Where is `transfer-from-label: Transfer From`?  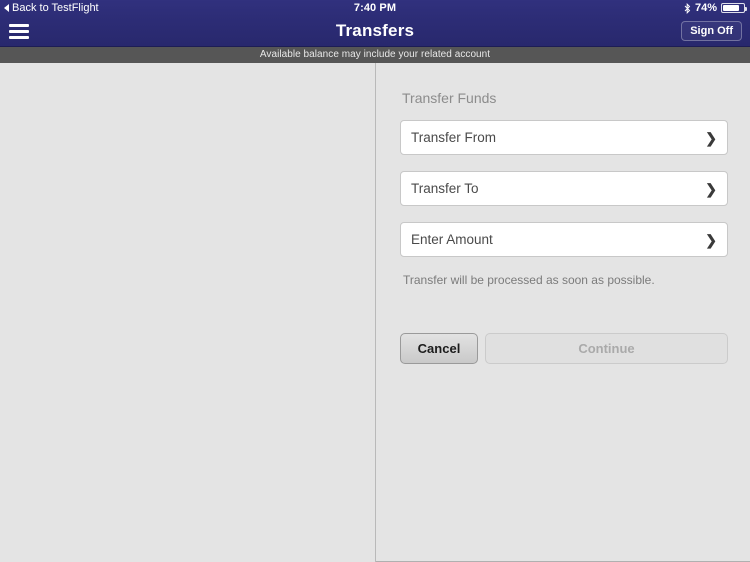 transfer-from-label: Transfer From is located at coordinates (454, 137).